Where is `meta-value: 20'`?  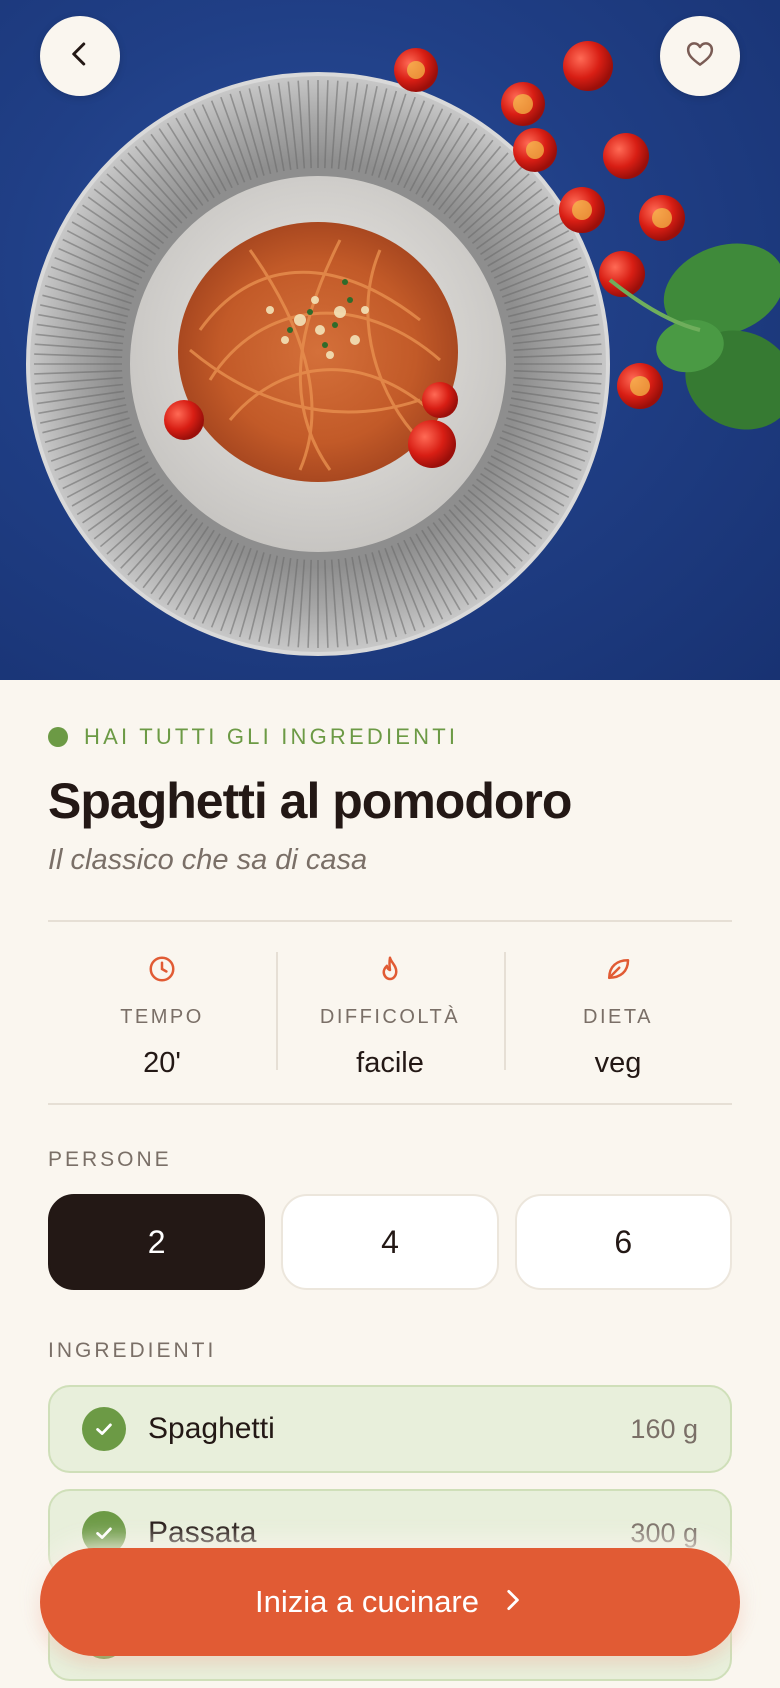
meta-value: 20' is located at coordinates (162, 1063).